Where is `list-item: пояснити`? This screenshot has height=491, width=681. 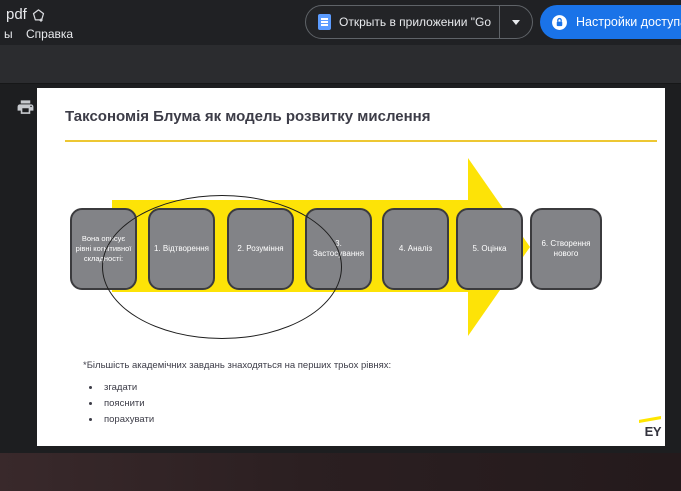 list-item: пояснити is located at coordinates (121, 403).